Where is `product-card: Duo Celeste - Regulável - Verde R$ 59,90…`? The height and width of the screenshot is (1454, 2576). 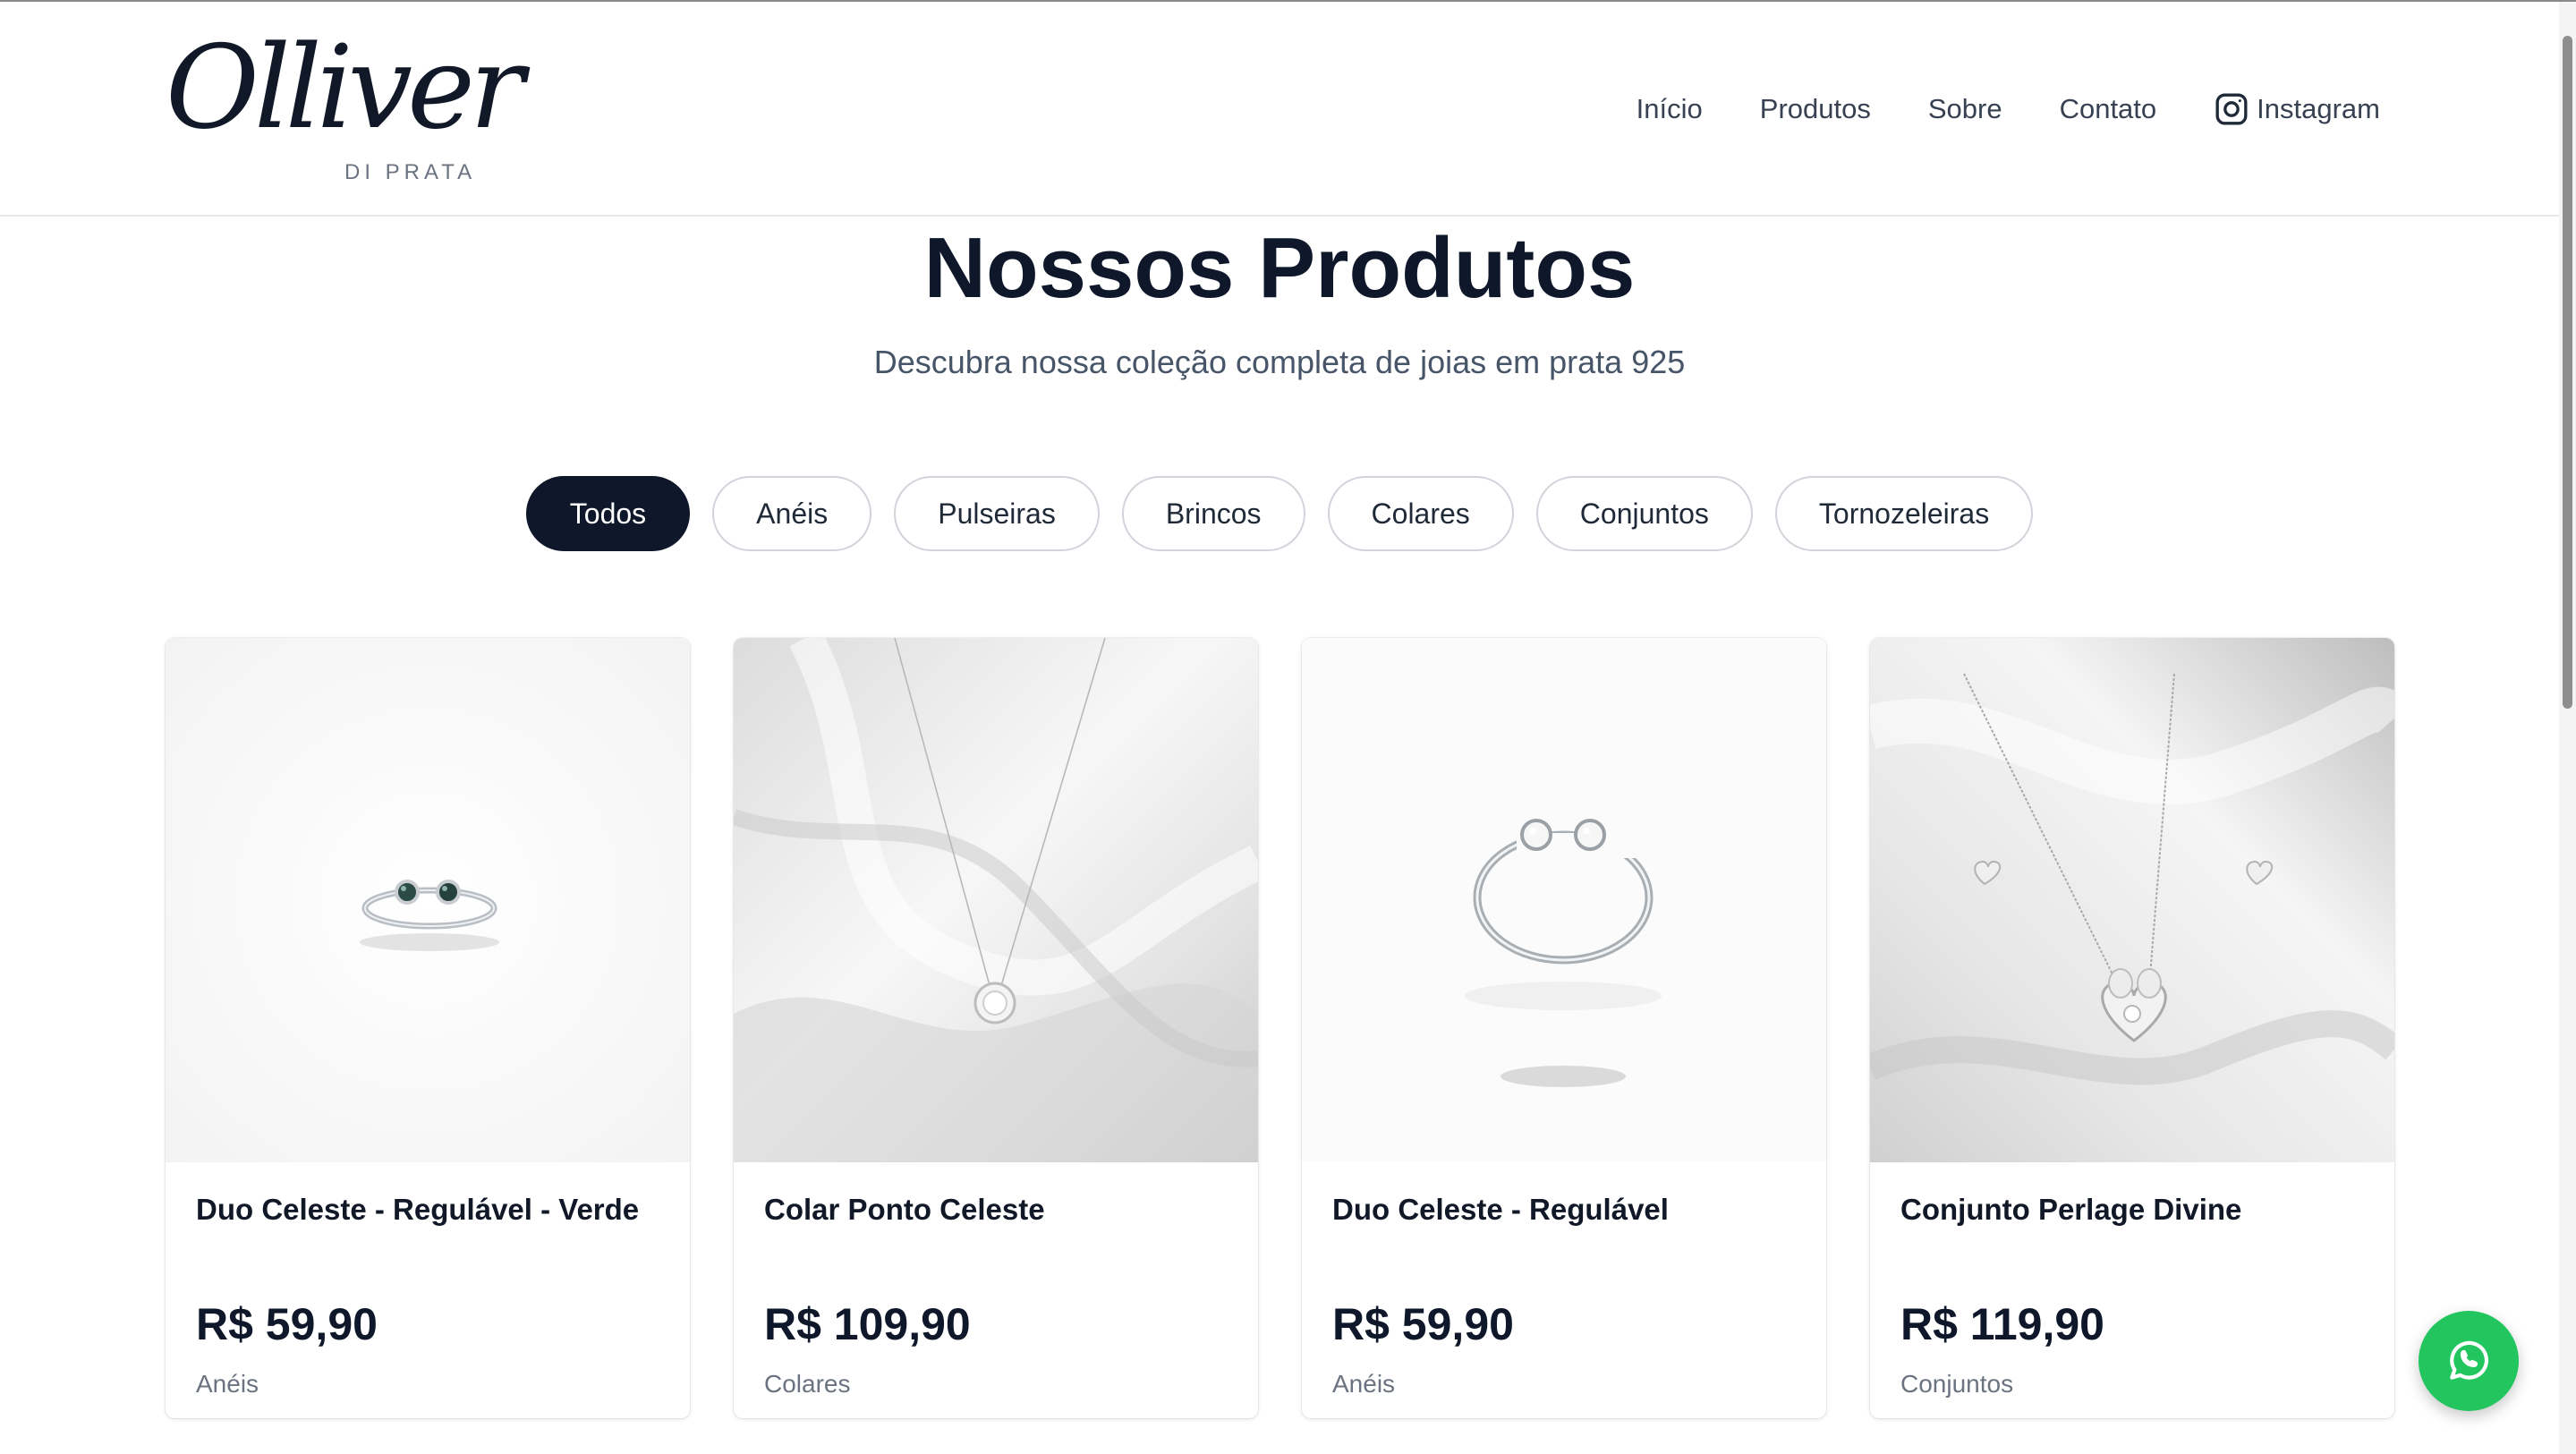
product-card: Duo Celeste - Regulável - Verde R$ 59,90… is located at coordinates (428, 1028).